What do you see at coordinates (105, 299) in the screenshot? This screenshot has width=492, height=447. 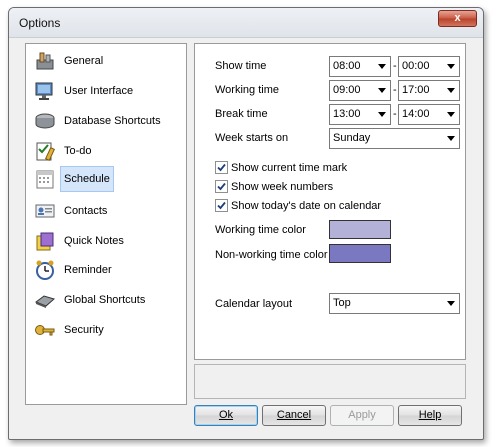 I see `sidebar-item-label: Global Shortcuts` at bounding box center [105, 299].